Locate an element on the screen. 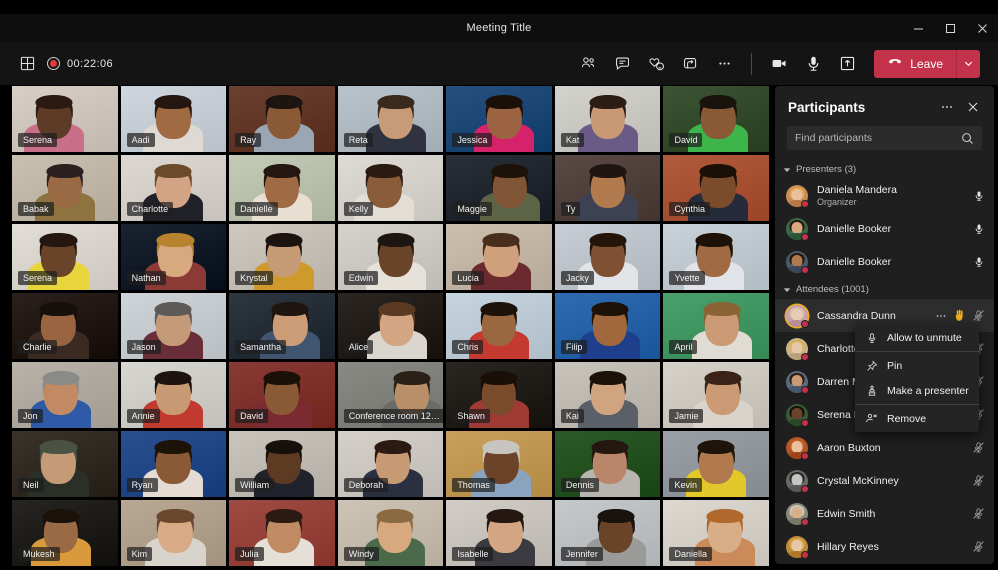 This screenshot has height=570, width=998. video-tile: Kat is located at coordinates (607, 119).